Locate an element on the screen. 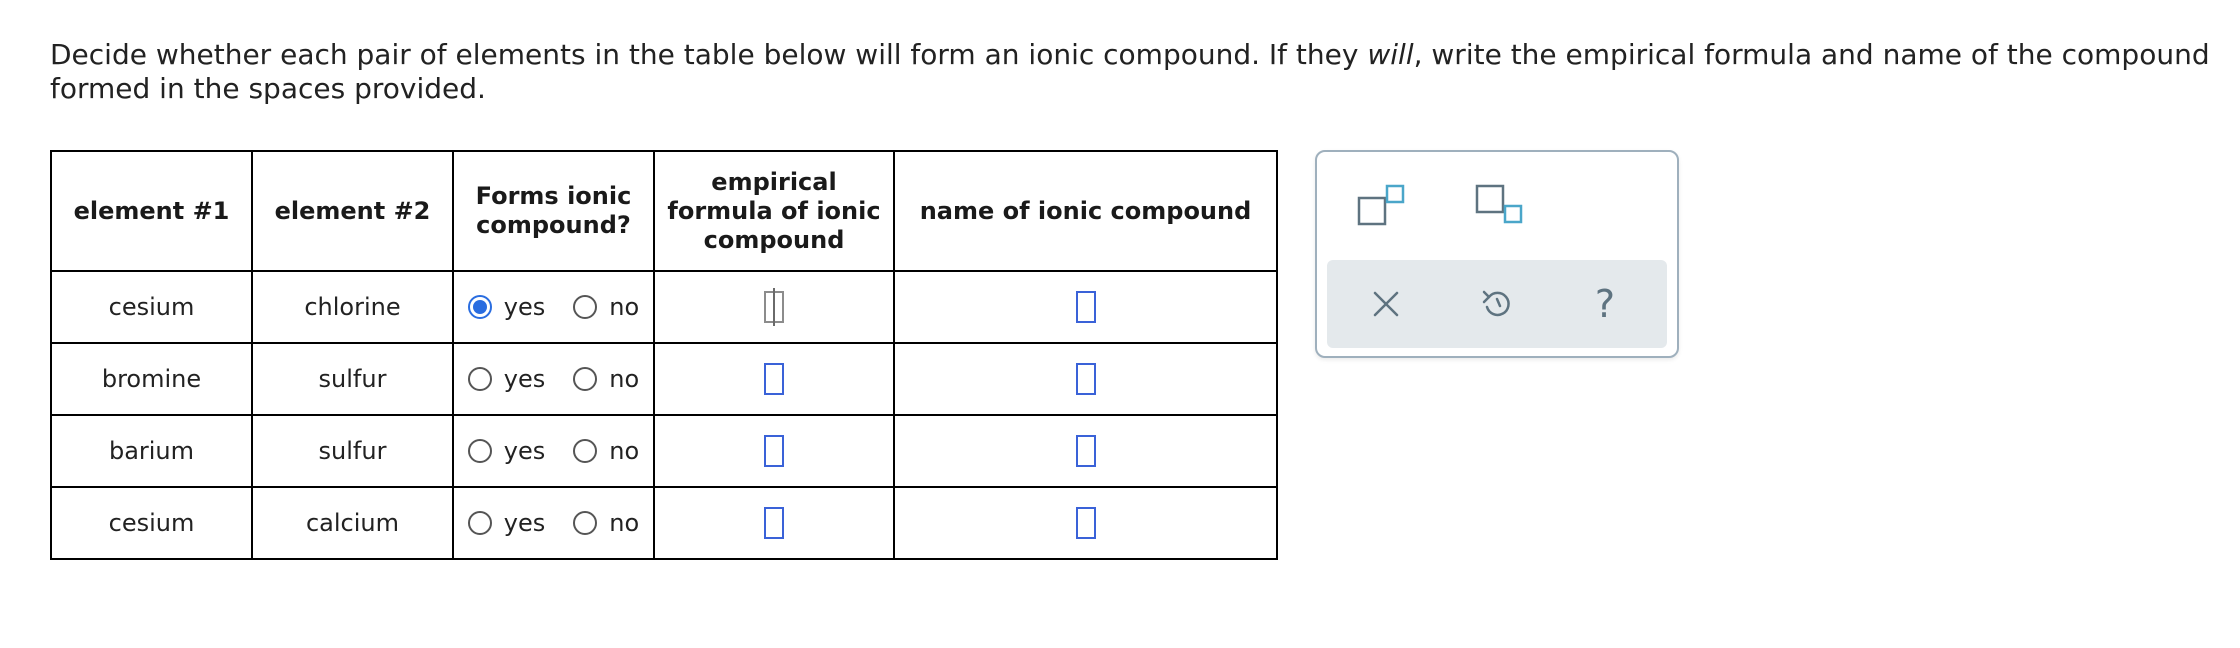 The width and height of the screenshot is (2240, 648). tool-action-bar: ? is located at coordinates (1497, 304).